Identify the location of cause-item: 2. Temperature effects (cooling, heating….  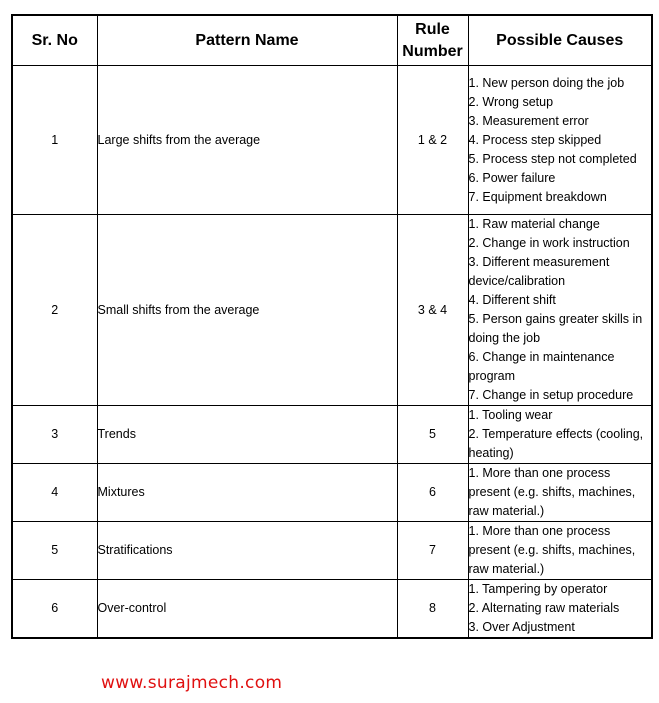
(556, 443).